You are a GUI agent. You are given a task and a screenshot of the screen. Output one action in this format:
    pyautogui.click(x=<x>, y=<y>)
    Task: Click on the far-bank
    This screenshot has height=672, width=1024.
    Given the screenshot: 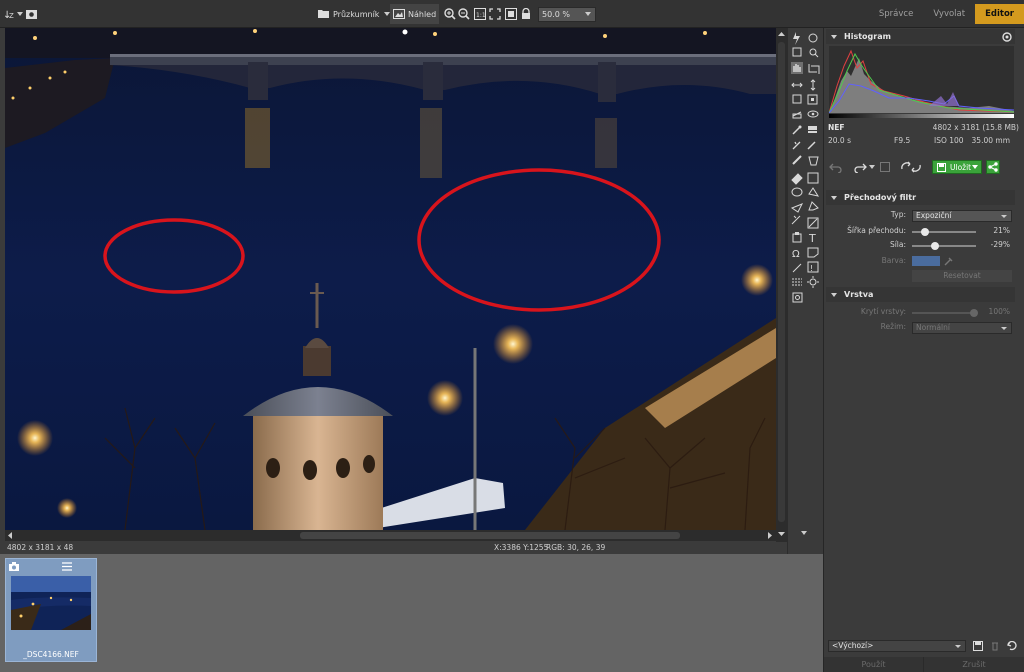 What is the action you would take?
    pyautogui.click(x=390, y=43)
    